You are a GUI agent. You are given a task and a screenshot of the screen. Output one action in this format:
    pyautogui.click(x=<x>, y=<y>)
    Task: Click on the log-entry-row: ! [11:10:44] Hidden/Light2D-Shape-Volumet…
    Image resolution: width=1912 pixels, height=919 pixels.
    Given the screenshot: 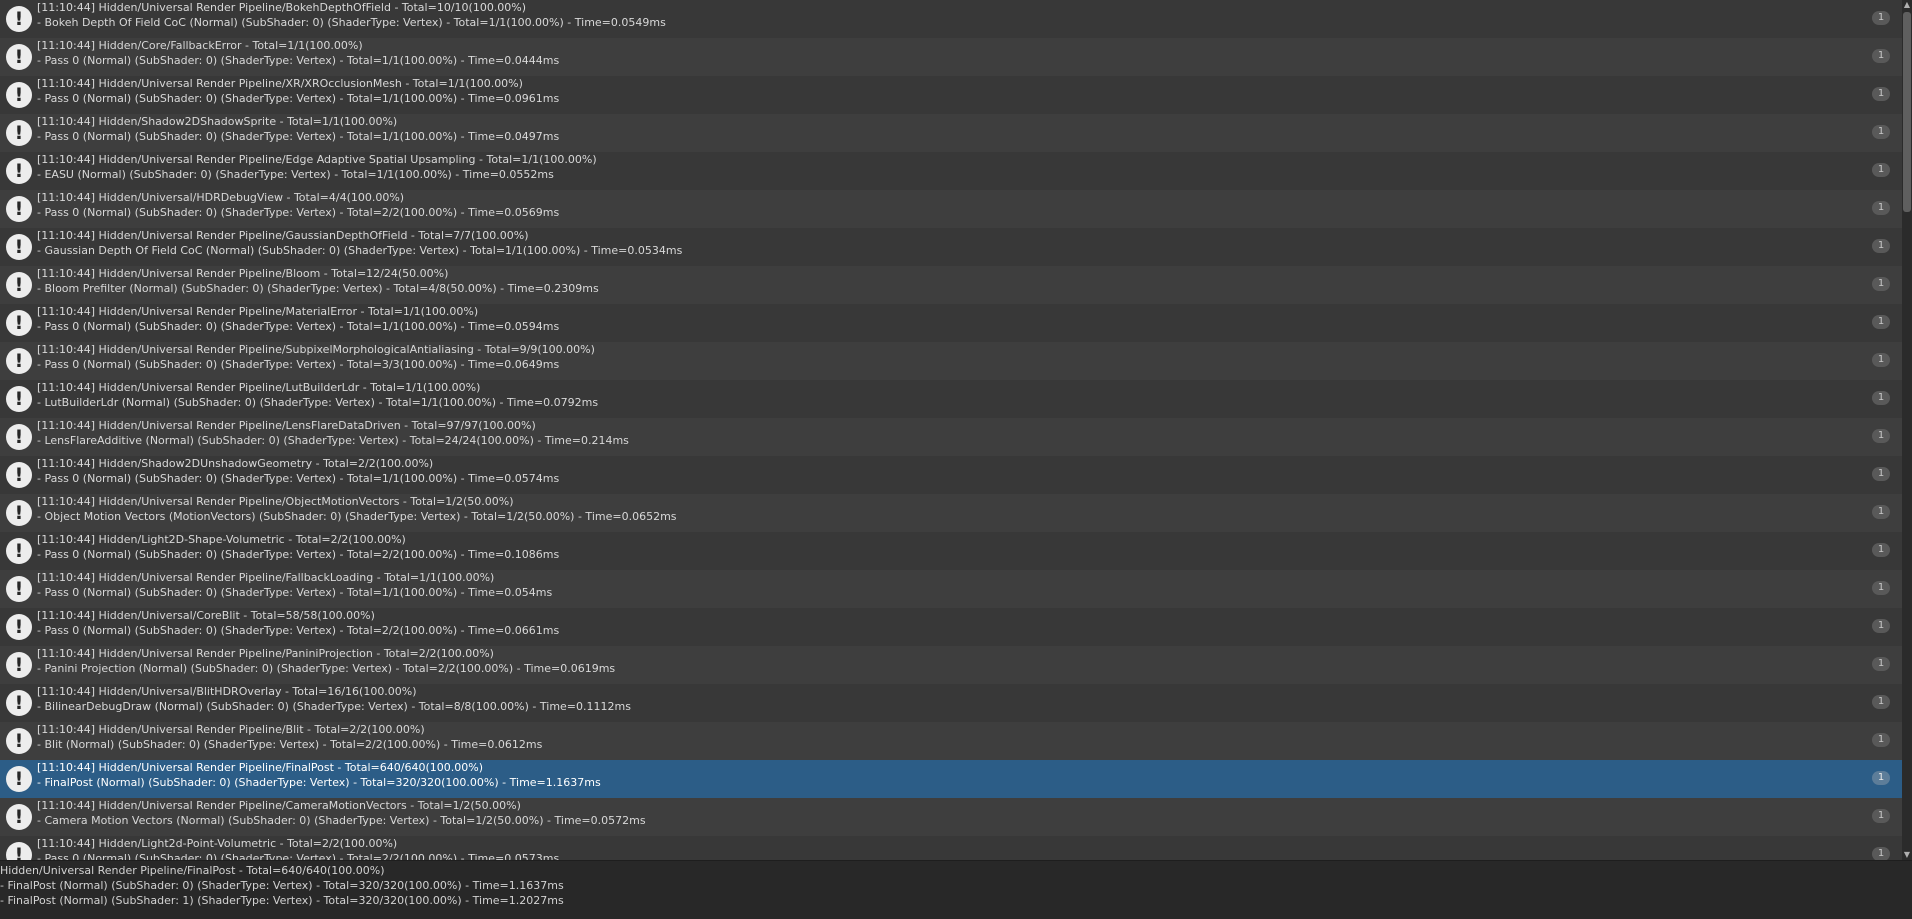 What is the action you would take?
    pyautogui.click(x=951, y=551)
    